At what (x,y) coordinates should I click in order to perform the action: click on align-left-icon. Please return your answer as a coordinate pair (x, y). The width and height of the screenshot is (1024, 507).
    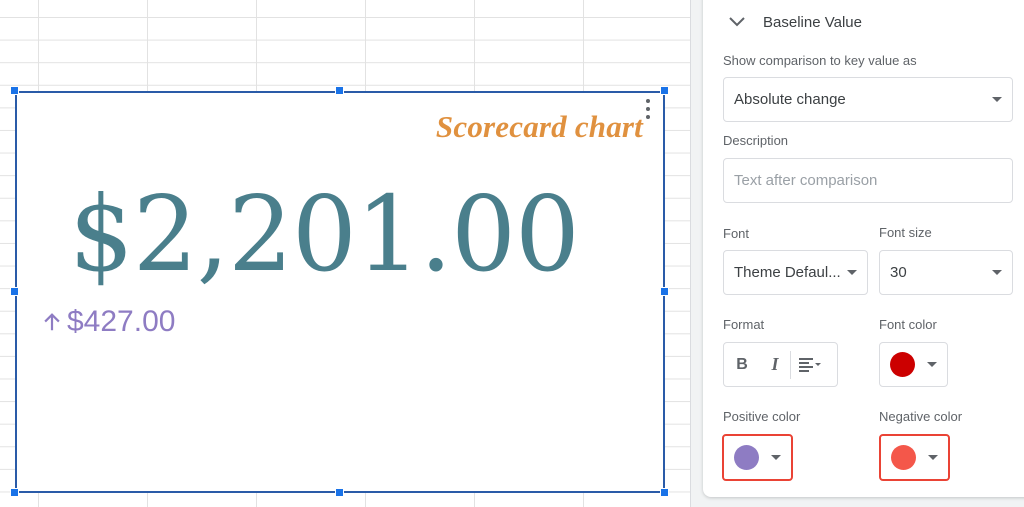
    Looking at the image, I should click on (810, 364).